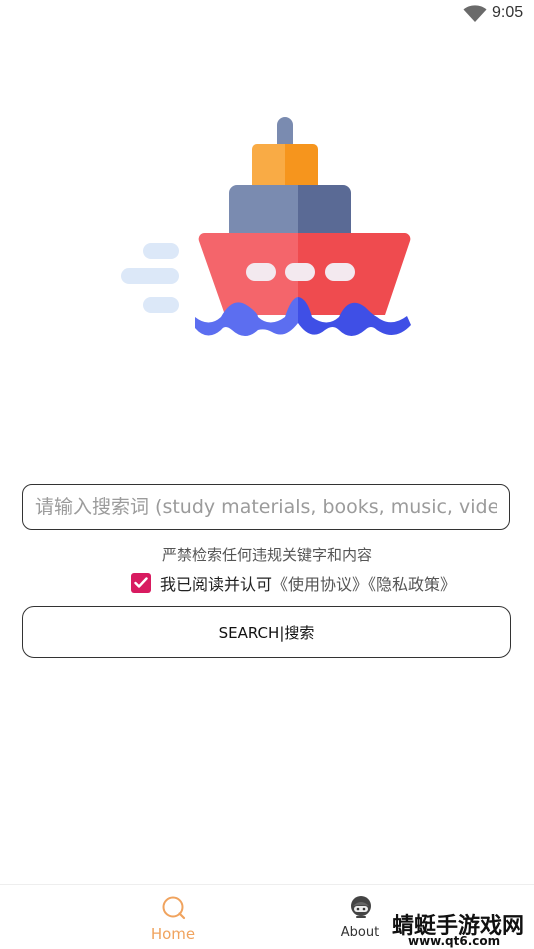 The height and width of the screenshot is (949, 534). What do you see at coordinates (266, 226) in the screenshot?
I see `ship-icon` at bounding box center [266, 226].